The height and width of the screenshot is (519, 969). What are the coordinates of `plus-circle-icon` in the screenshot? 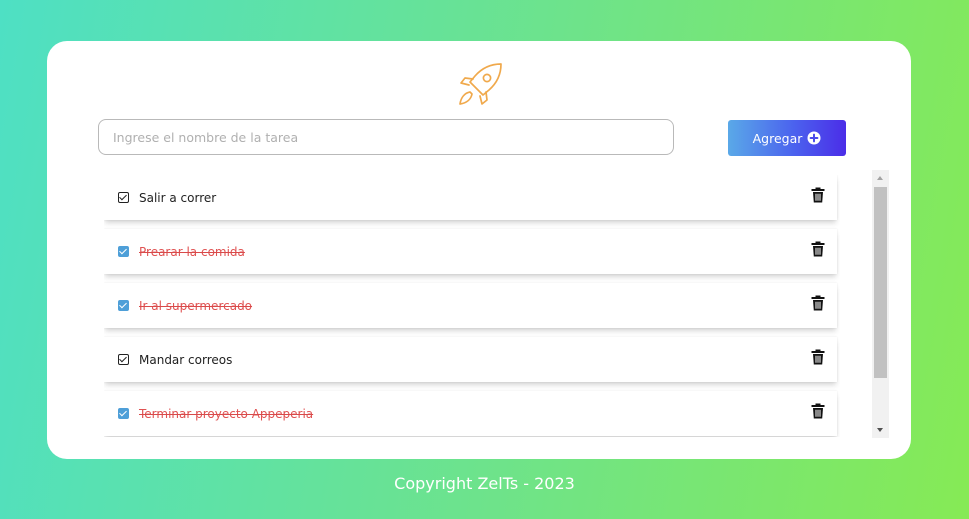 It's located at (814, 138).